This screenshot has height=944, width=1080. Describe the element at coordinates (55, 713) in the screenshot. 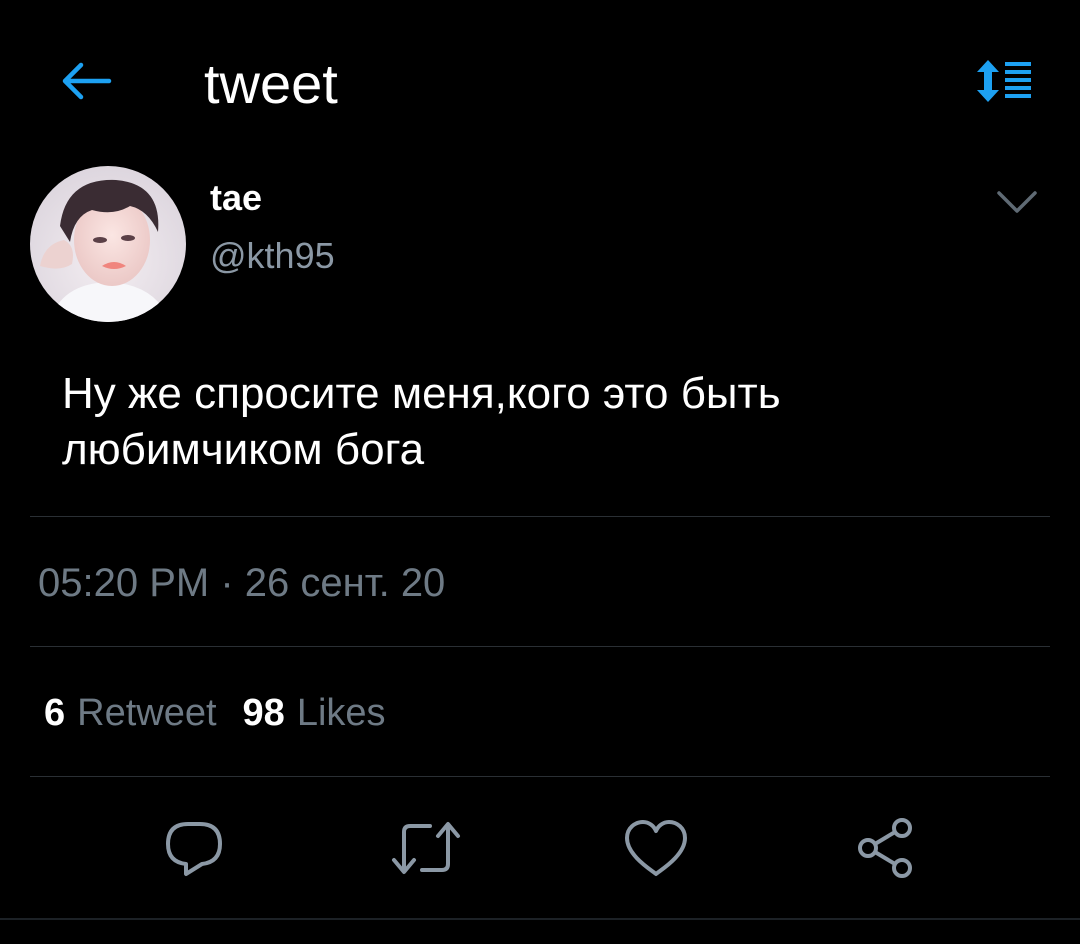

I see `retweet-count: 6` at that location.